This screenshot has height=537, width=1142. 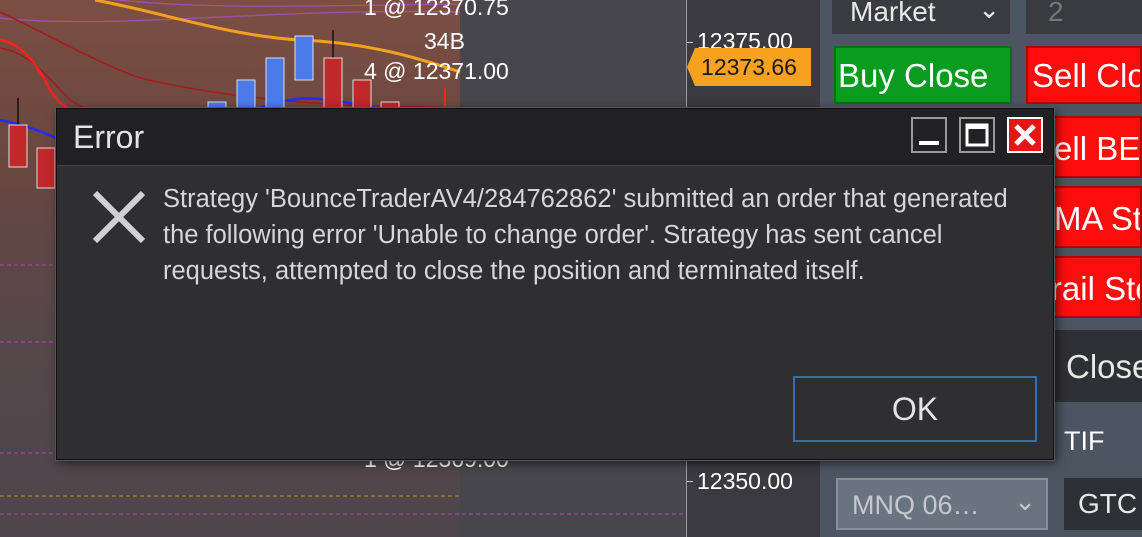 I want to click on trade-label-34b: 34B, so click(x=444, y=41).